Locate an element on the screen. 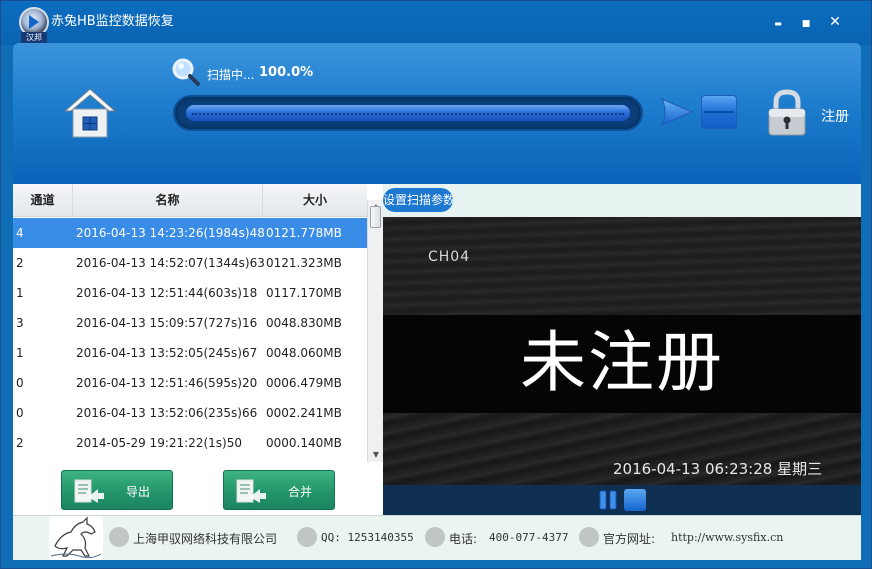 The image size is (872, 569). unregistered-watermark: 未注册 is located at coordinates (622, 362).